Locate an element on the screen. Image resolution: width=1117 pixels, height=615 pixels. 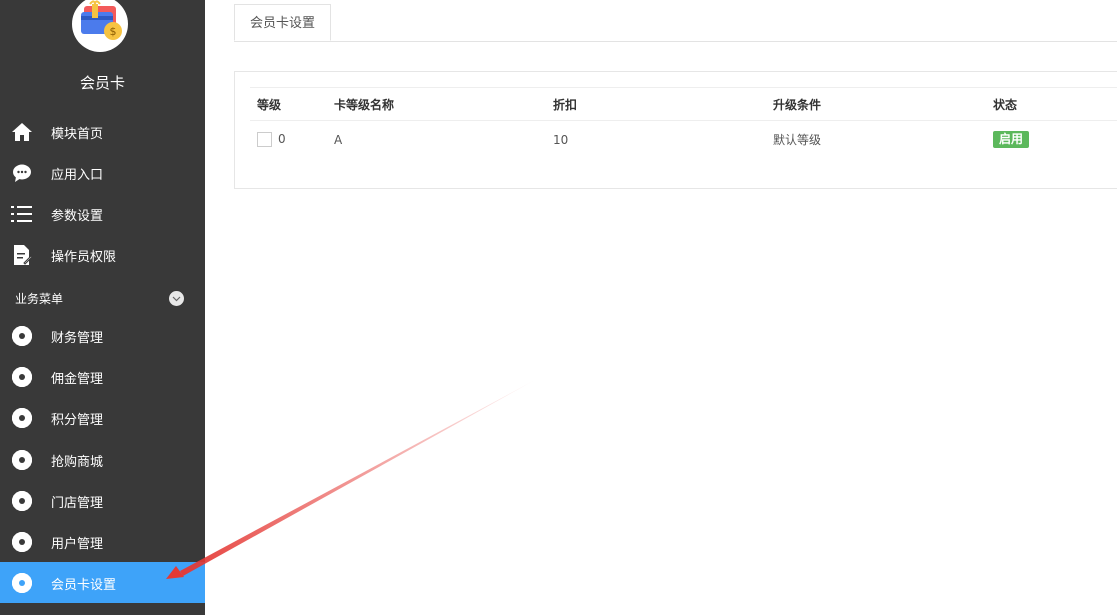
column-header-card-level-name: 卡等级名称 is located at coordinates (443, 104).